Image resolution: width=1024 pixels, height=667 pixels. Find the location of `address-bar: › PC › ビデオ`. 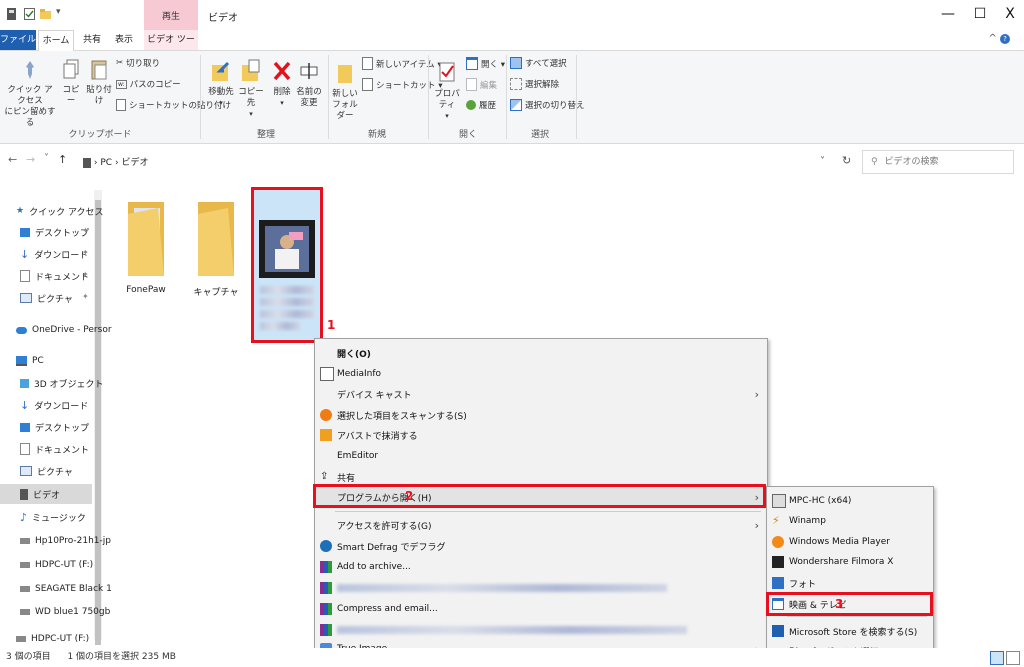

address-bar: › PC › ビデオ is located at coordinates (453, 163).